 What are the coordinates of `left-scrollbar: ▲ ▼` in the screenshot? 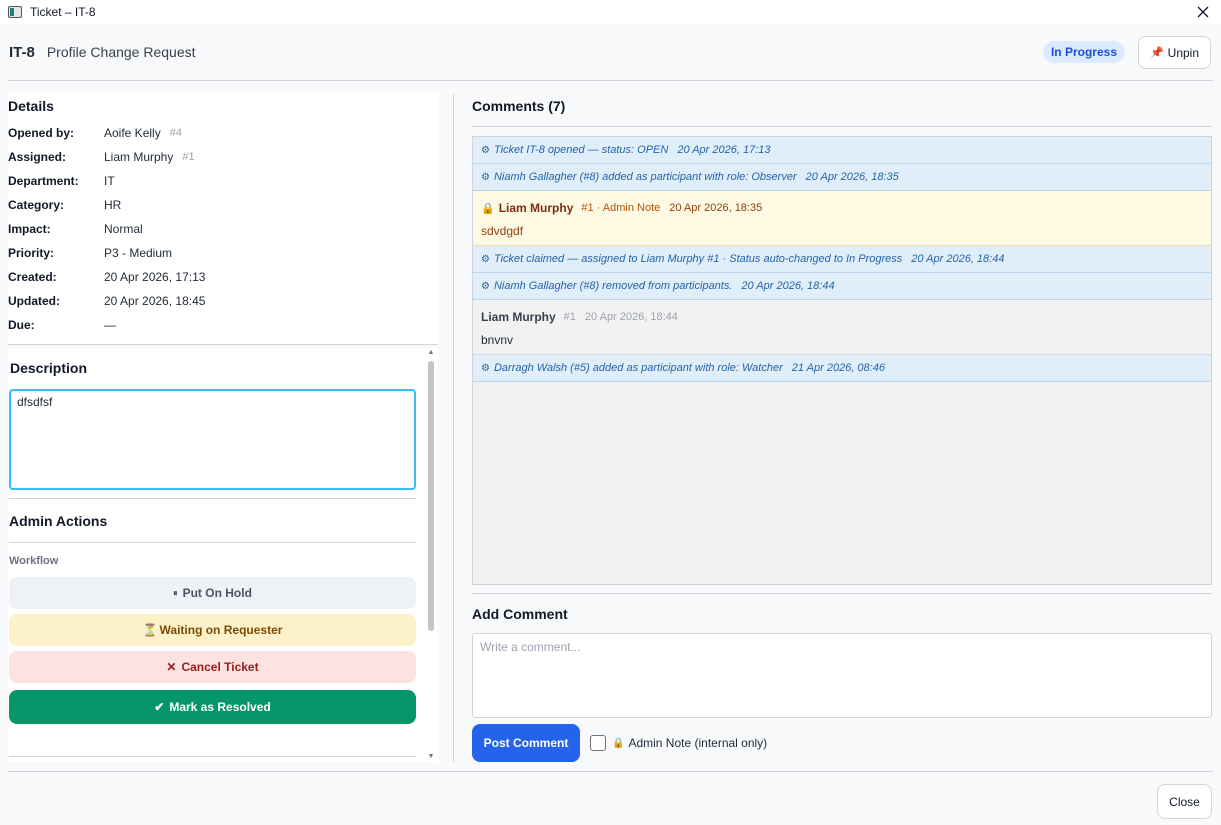 It's located at (431, 555).